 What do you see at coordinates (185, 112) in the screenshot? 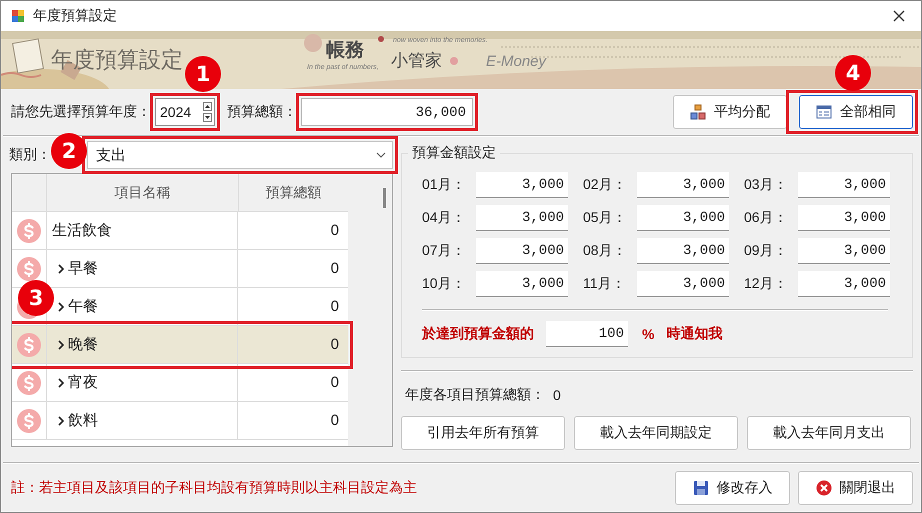
I see `year-spinner: 2024` at bounding box center [185, 112].